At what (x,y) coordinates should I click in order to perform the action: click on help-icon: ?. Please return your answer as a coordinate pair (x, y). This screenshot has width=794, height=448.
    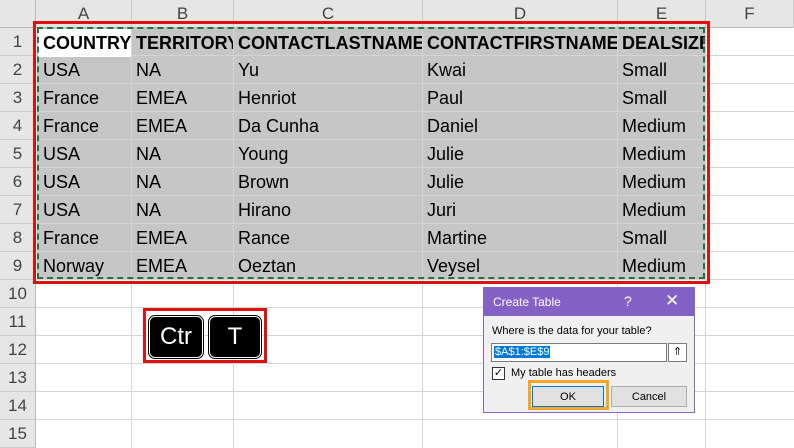
    Looking at the image, I should click on (628, 301).